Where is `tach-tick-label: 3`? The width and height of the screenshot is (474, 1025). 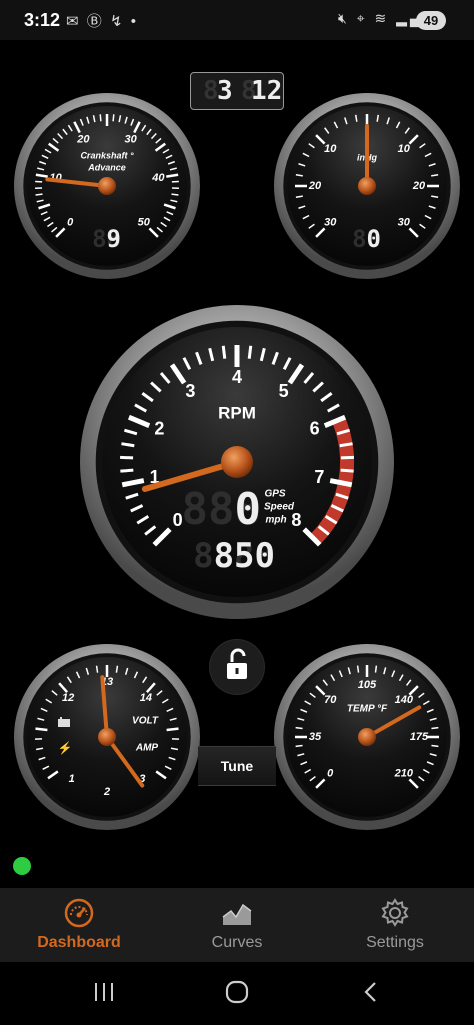
tach-tick-label: 3 is located at coordinates (190, 391).